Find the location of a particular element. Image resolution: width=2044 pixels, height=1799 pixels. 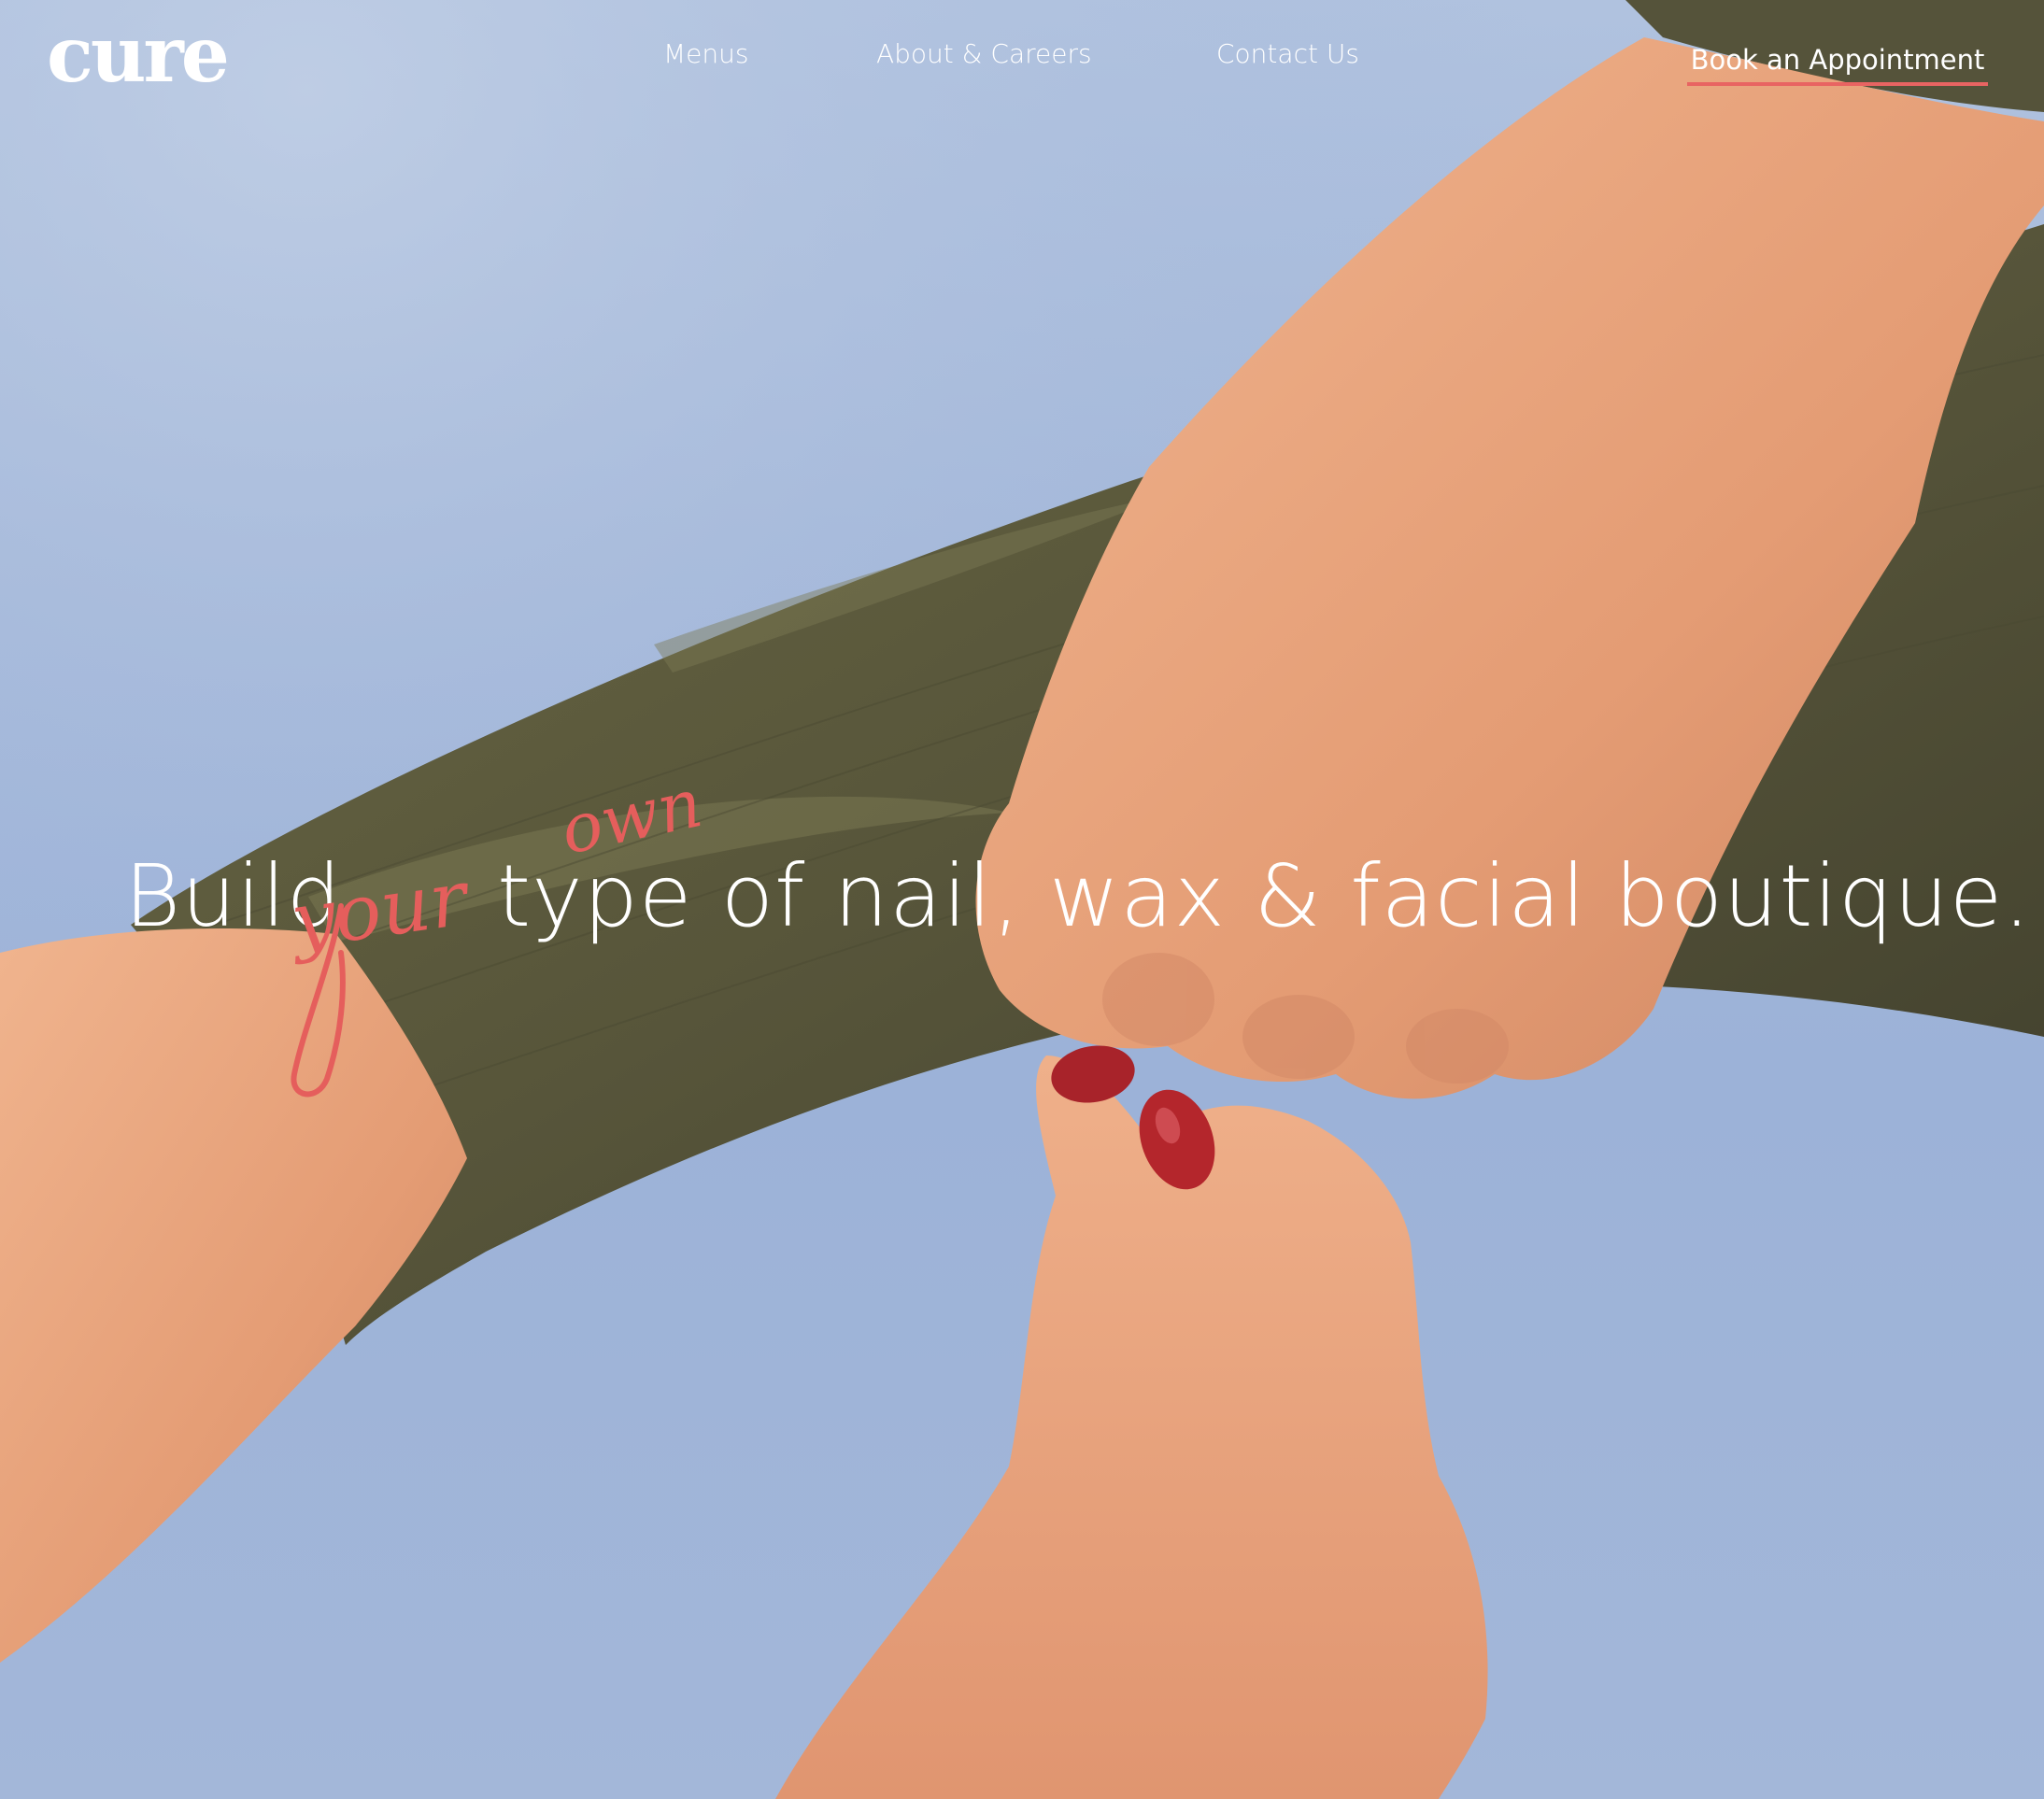

brand-logo: cure is located at coordinates (138, 55).